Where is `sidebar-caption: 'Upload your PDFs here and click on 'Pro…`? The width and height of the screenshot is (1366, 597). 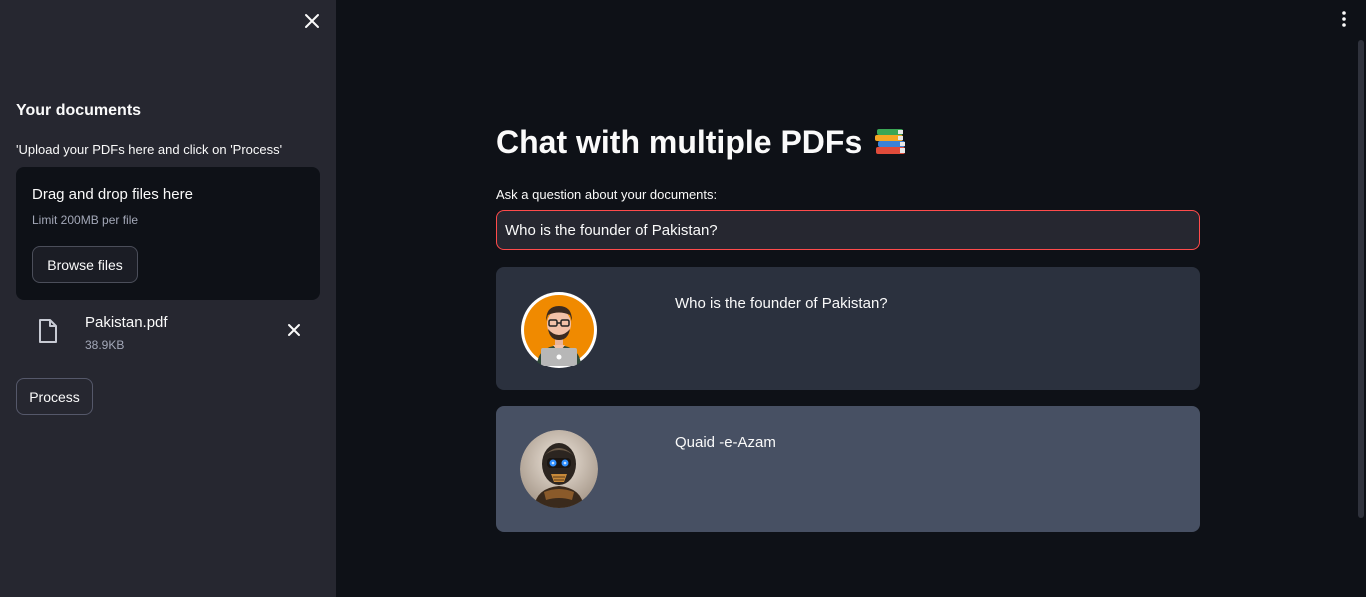 sidebar-caption: 'Upload your PDFs here and click on 'Pro… is located at coordinates (149, 149).